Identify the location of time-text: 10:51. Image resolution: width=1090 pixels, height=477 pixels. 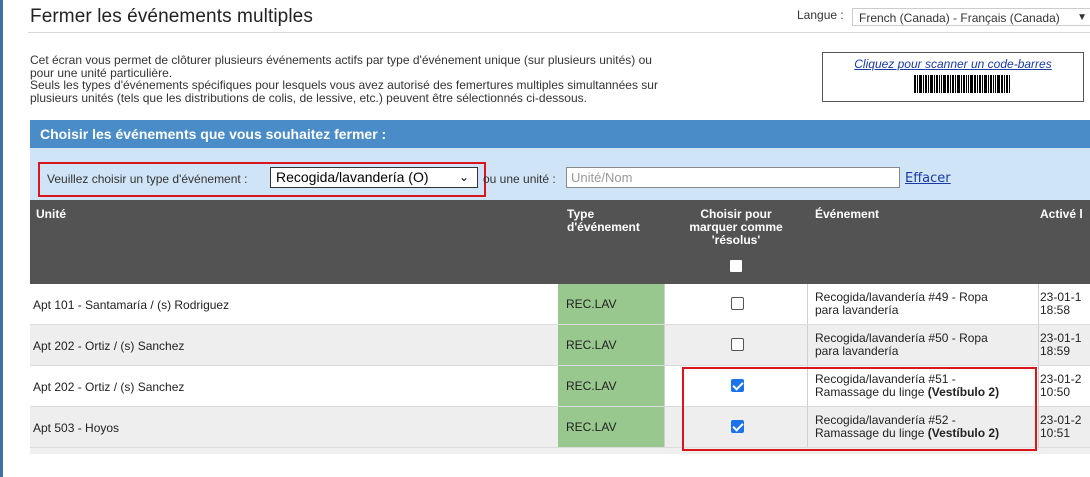
(1055, 432).